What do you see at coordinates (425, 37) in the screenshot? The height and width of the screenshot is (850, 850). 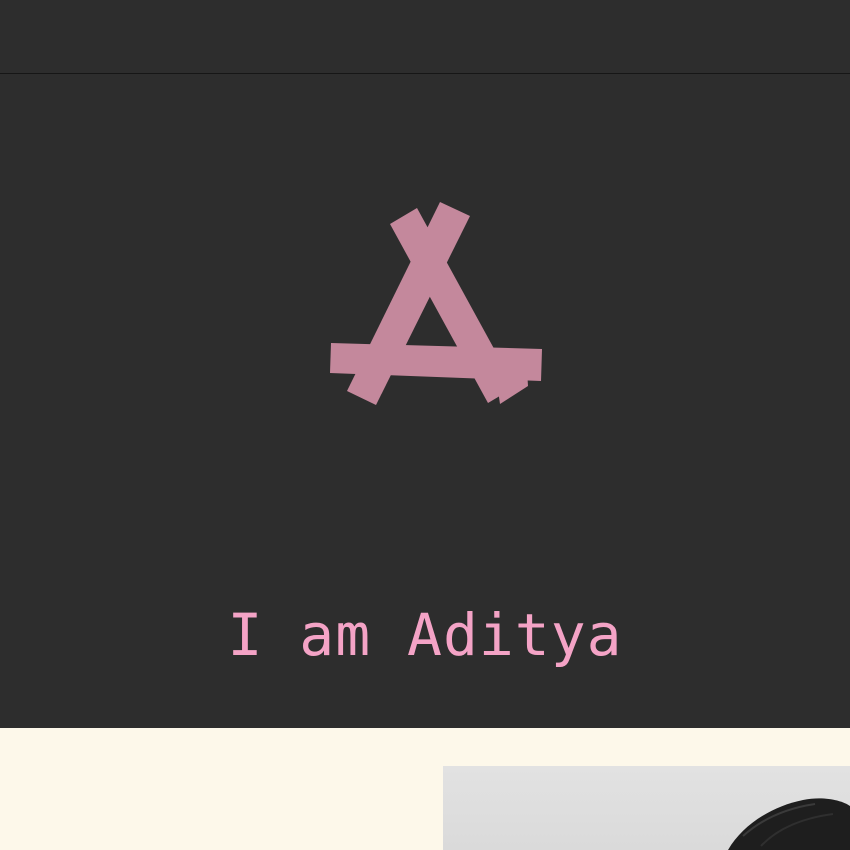 I see `top-navigation-bar` at bounding box center [425, 37].